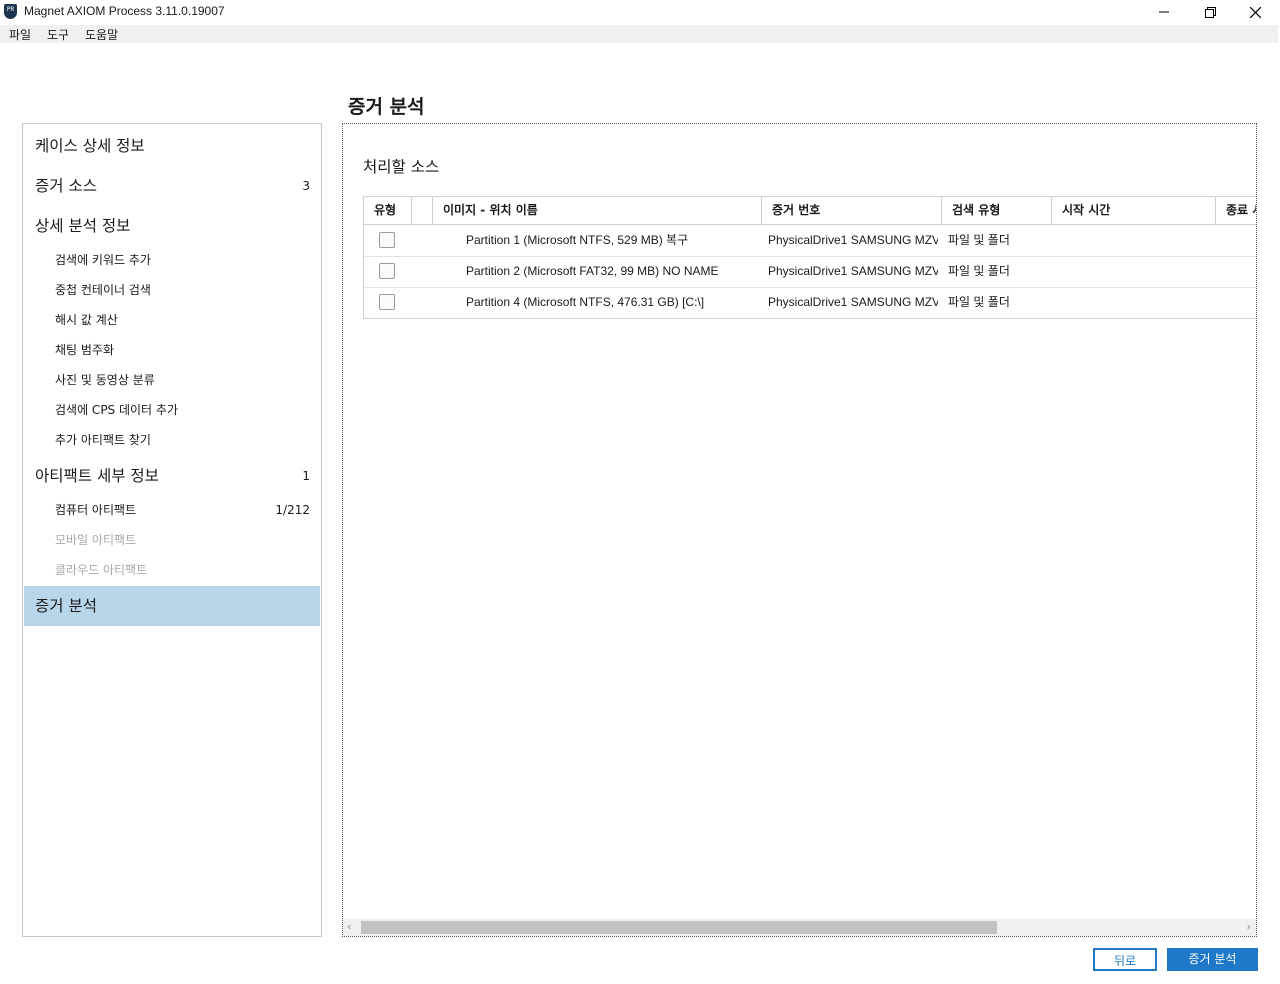 This screenshot has width=1280, height=984. I want to click on nav-label: 해시 값 계산, so click(86, 320).